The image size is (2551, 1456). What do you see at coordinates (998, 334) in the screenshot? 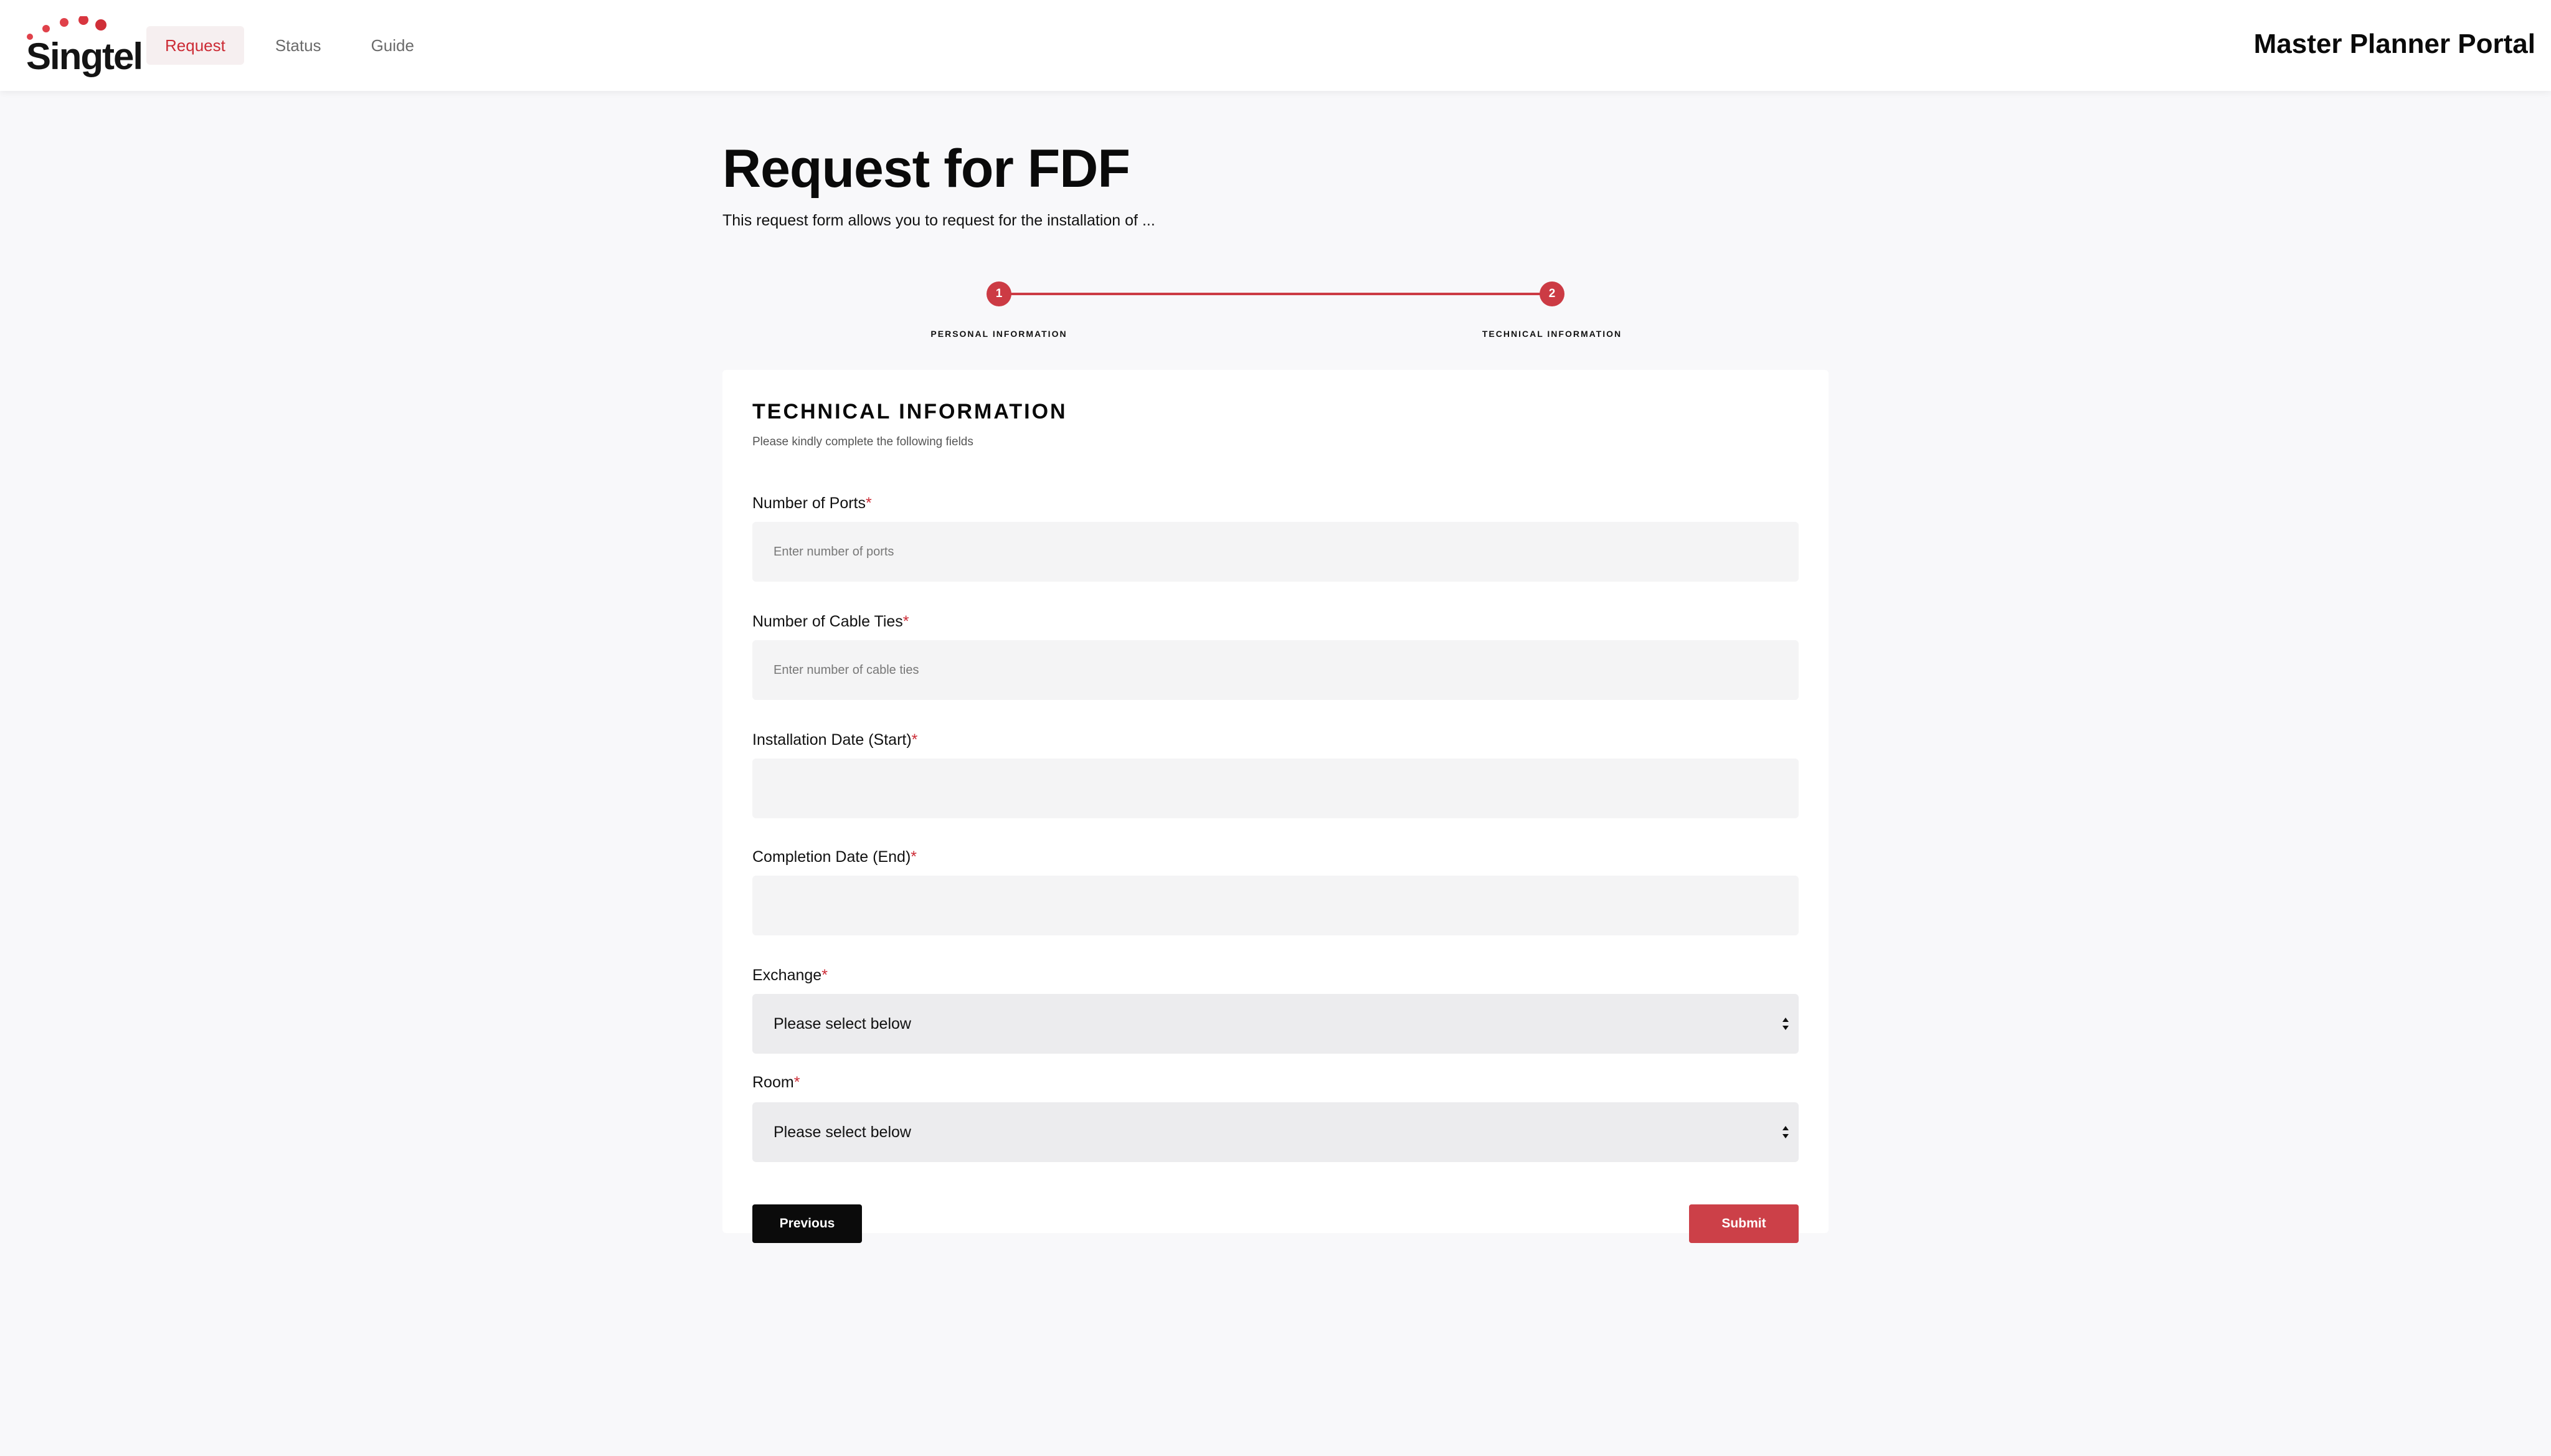
I see `step-1-label: PERSONAL INFORMATION` at bounding box center [998, 334].